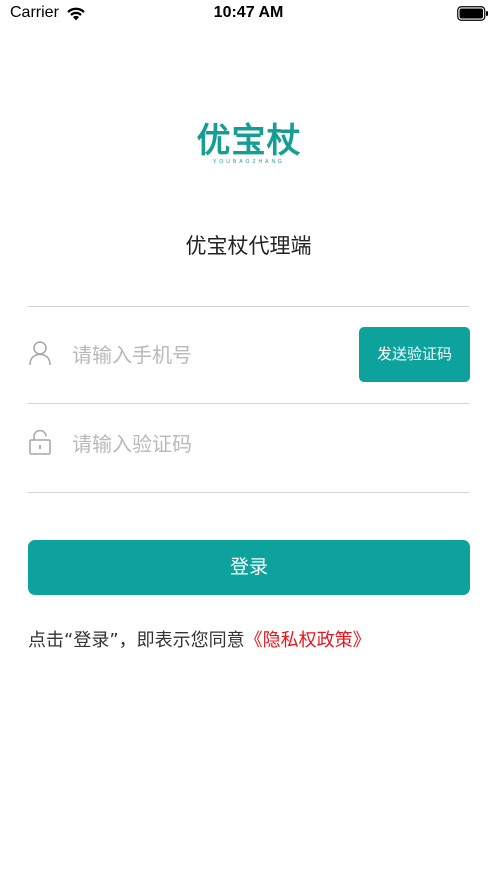 Image resolution: width=497 pixels, height=883 pixels. What do you see at coordinates (308, 640) in the screenshot?
I see `privacy-policy-link: 《隐私权政策》` at bounding box center [308, 640].